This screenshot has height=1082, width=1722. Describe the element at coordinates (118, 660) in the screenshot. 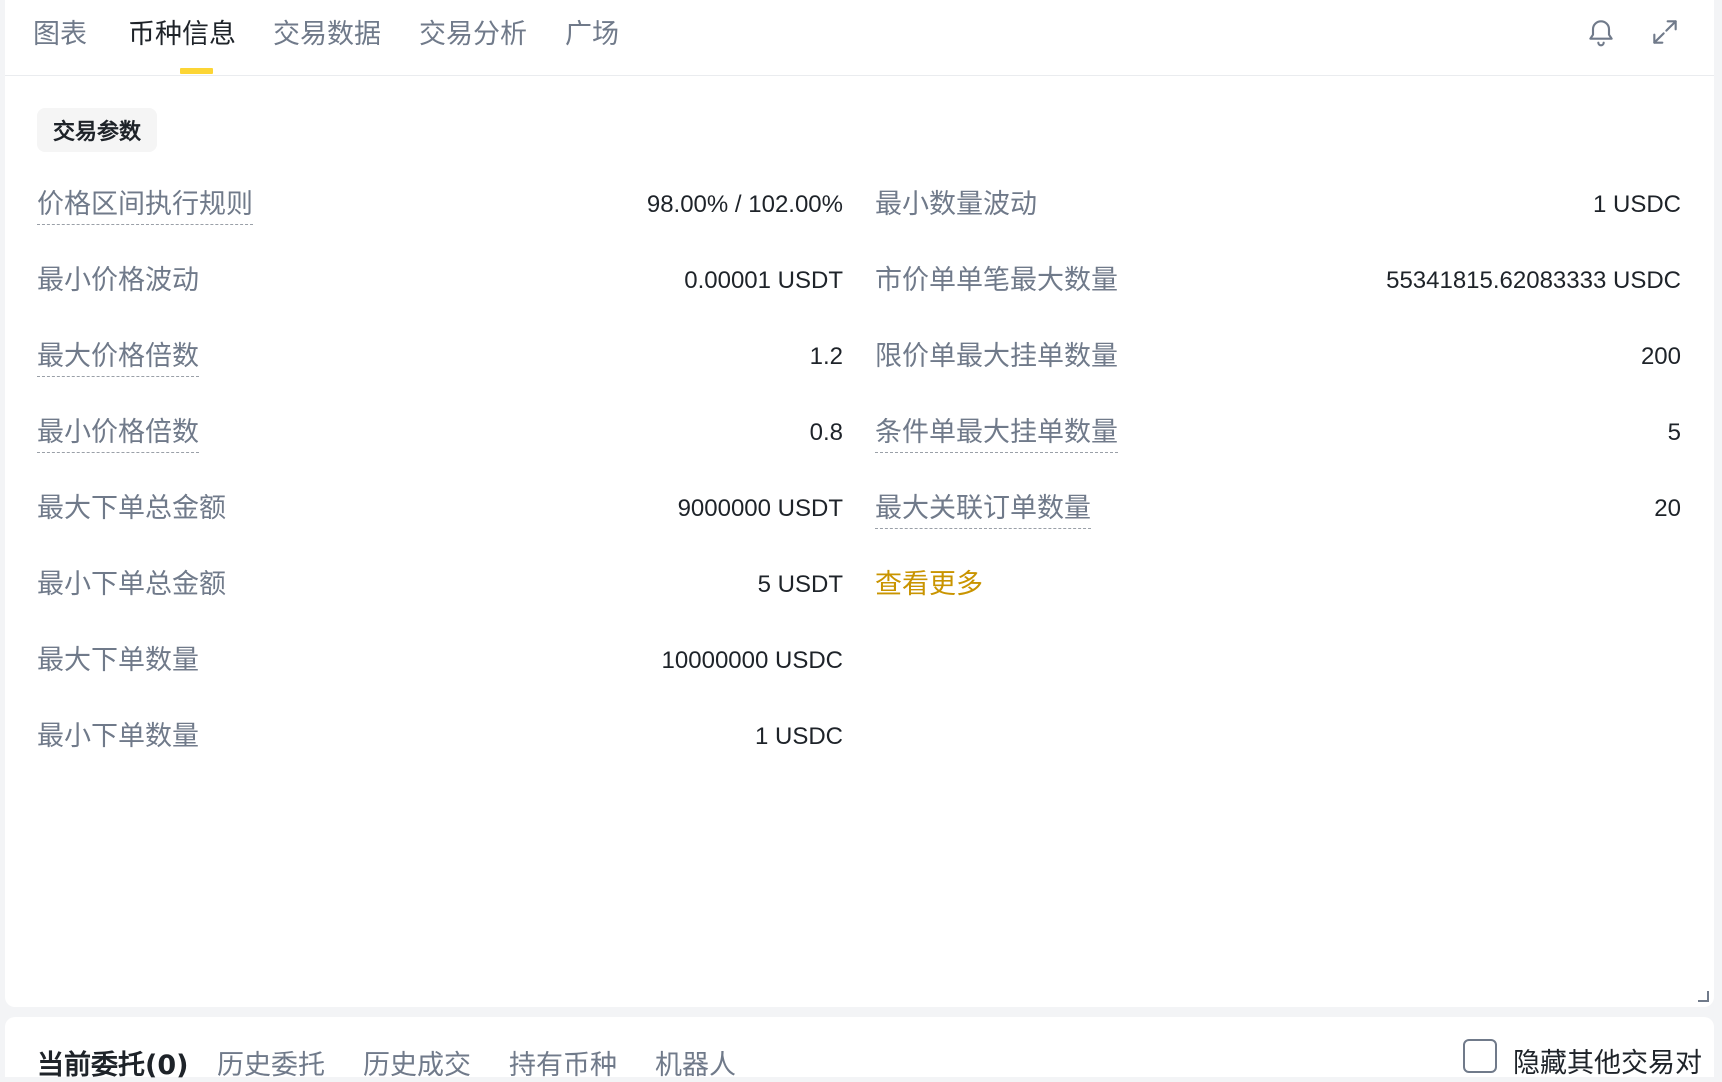

I see `param-label-max-order-qty: 最大下单数量` at that location.